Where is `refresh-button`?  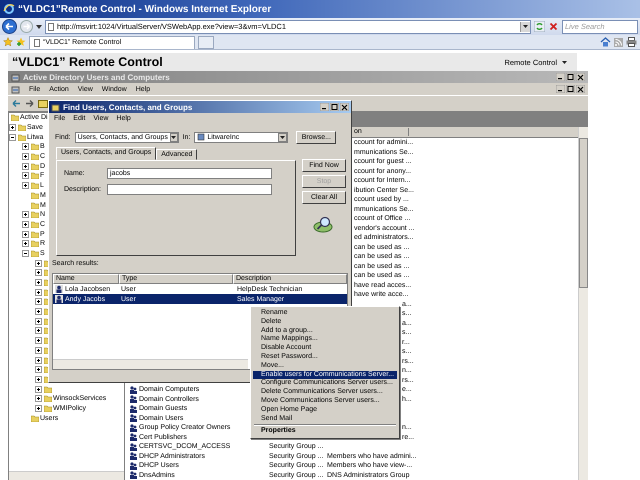 refresh-button is located at coordinates (539, 26).